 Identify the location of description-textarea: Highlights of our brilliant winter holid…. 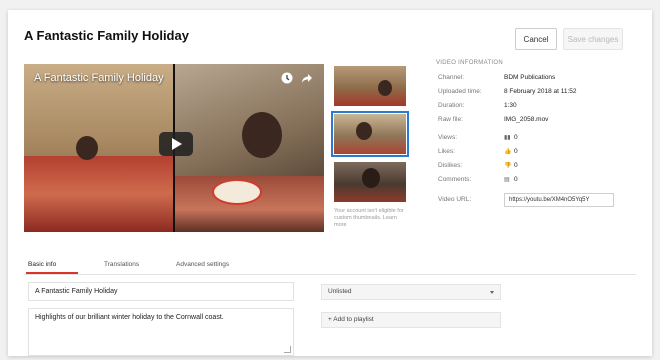
(161, 332).